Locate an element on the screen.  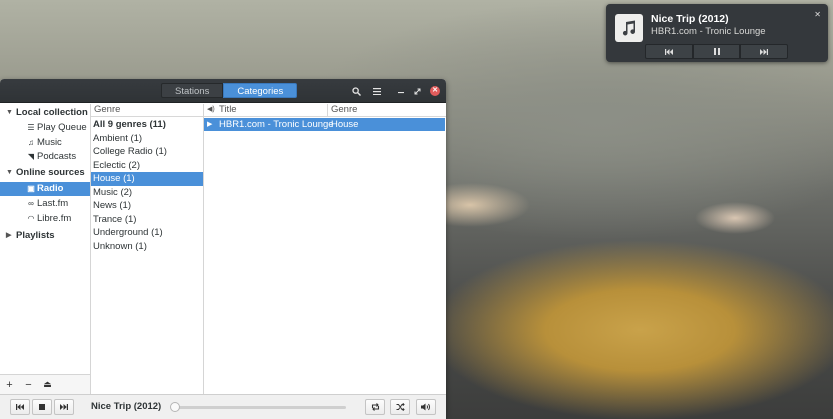
pause-icon is located at coordinates (716, 51).